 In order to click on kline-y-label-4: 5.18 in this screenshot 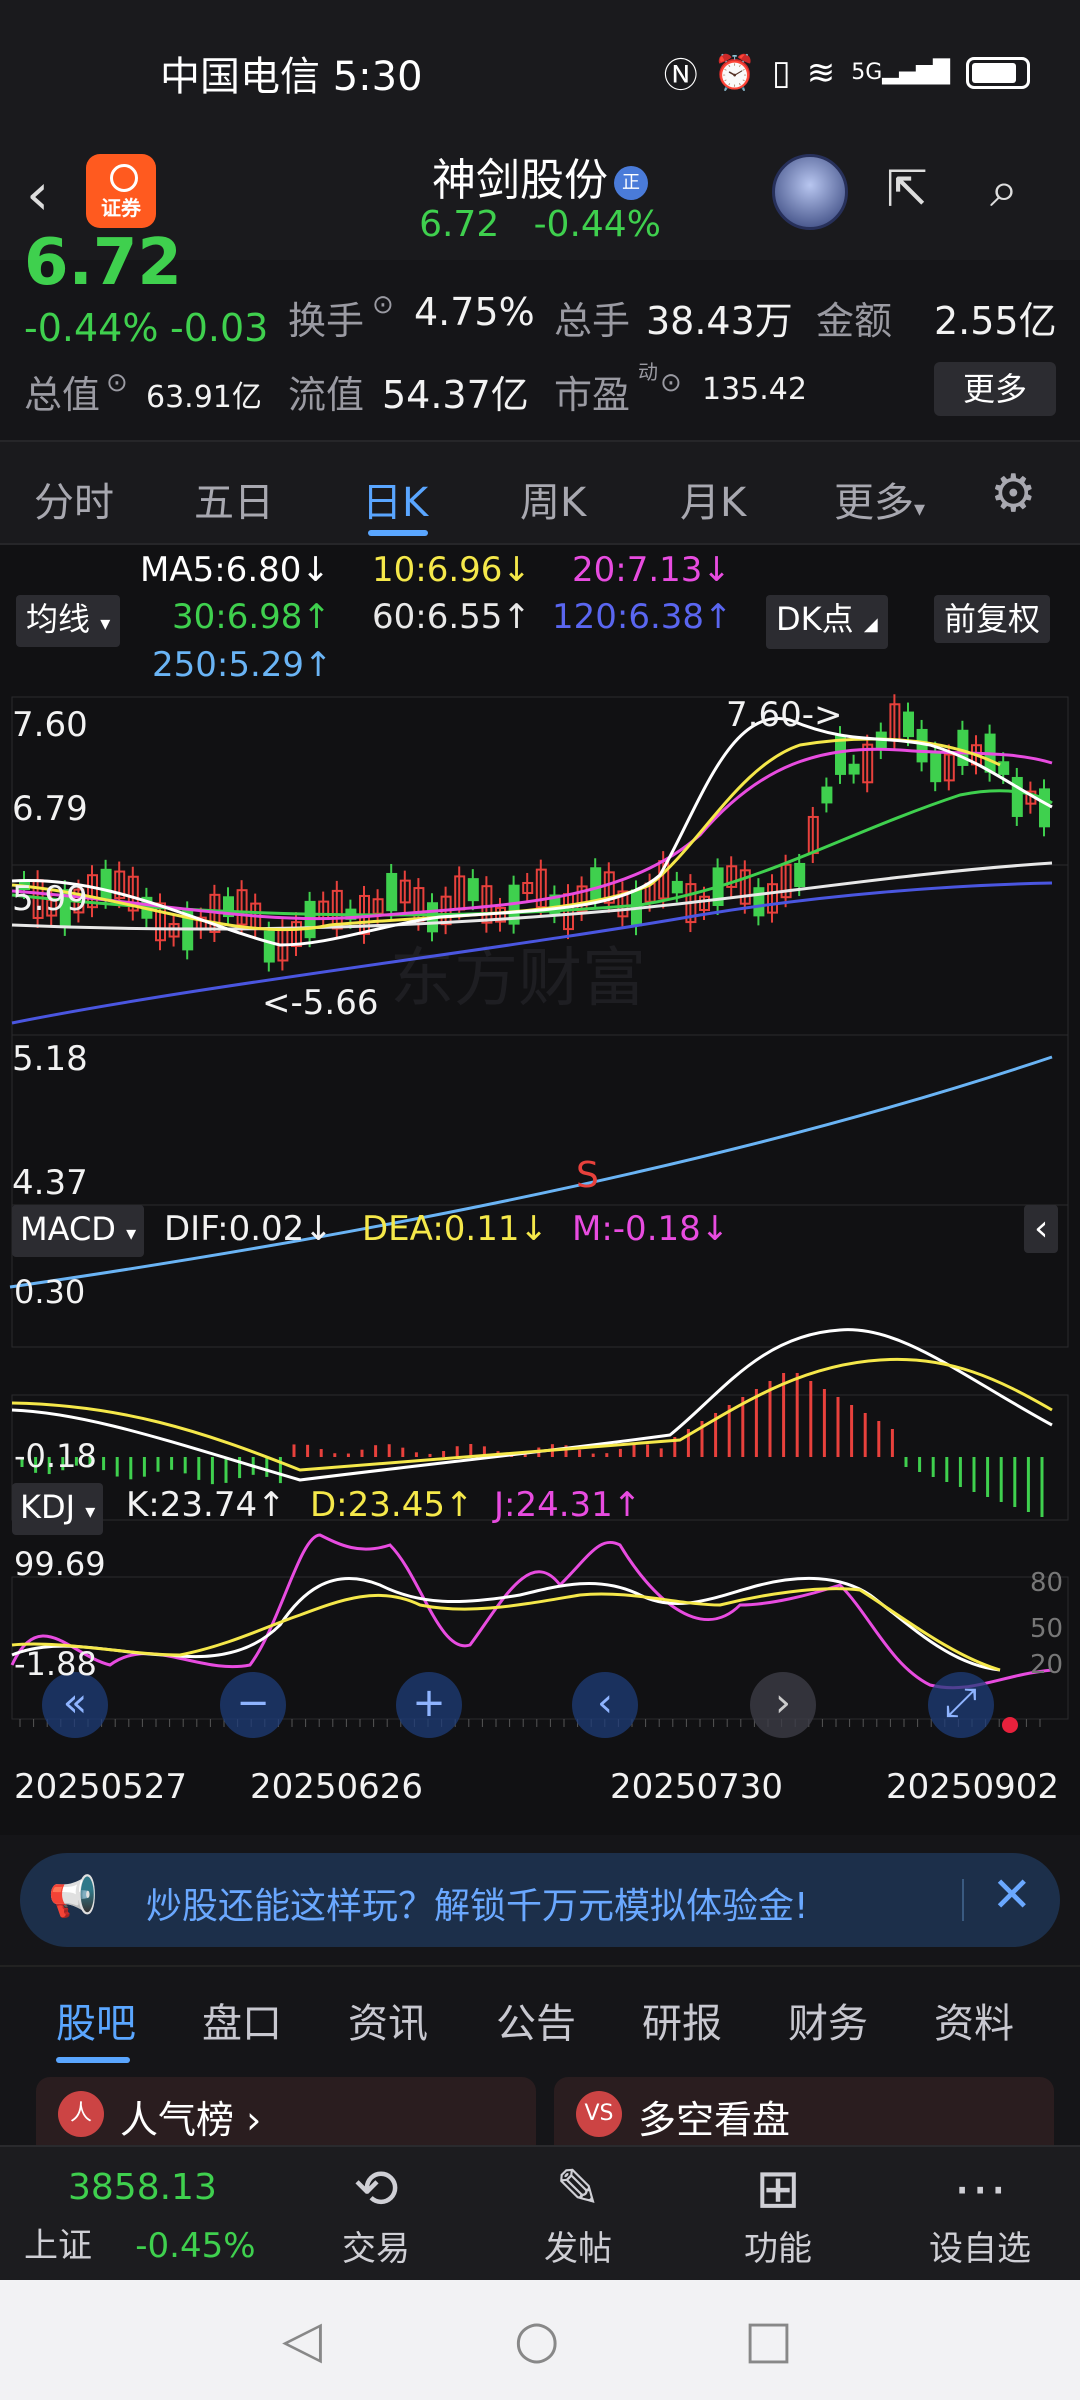, I will do `click(50, 1059)`.